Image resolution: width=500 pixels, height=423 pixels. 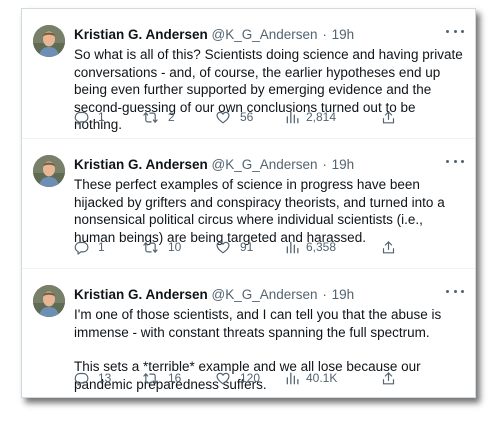 What do you see at coordinates (247, 117) in the screenshot?
I see `like-count: 56` at bounding box center [247, 117].